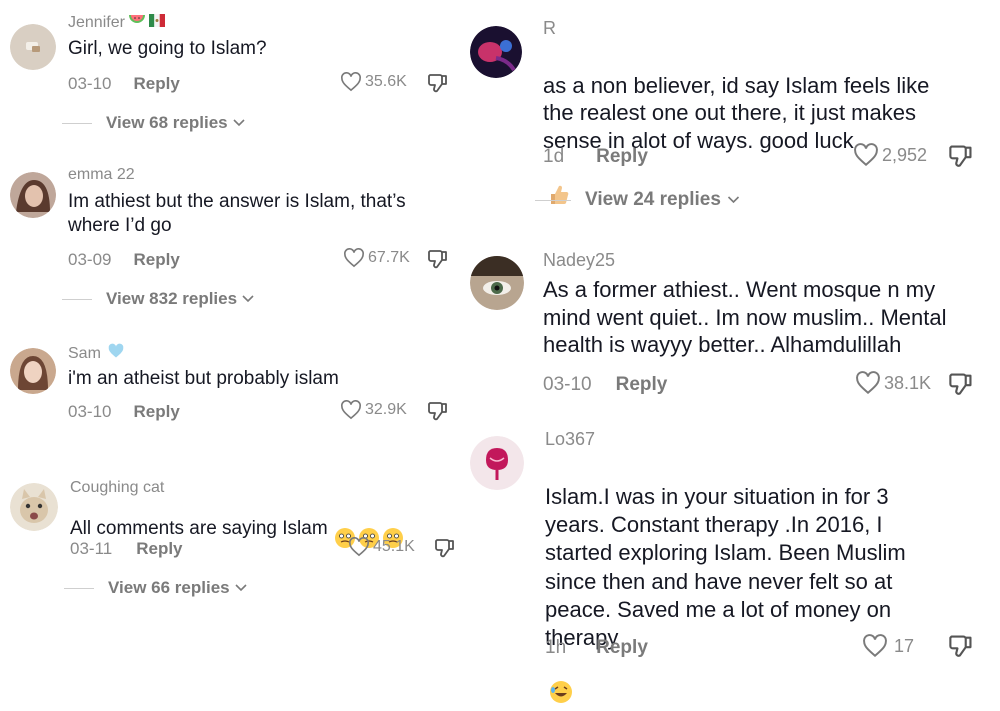  Describe the element at coordinates (154, 123) in the screenshot. I see `view-replies-button: View 68 replies` at that location.